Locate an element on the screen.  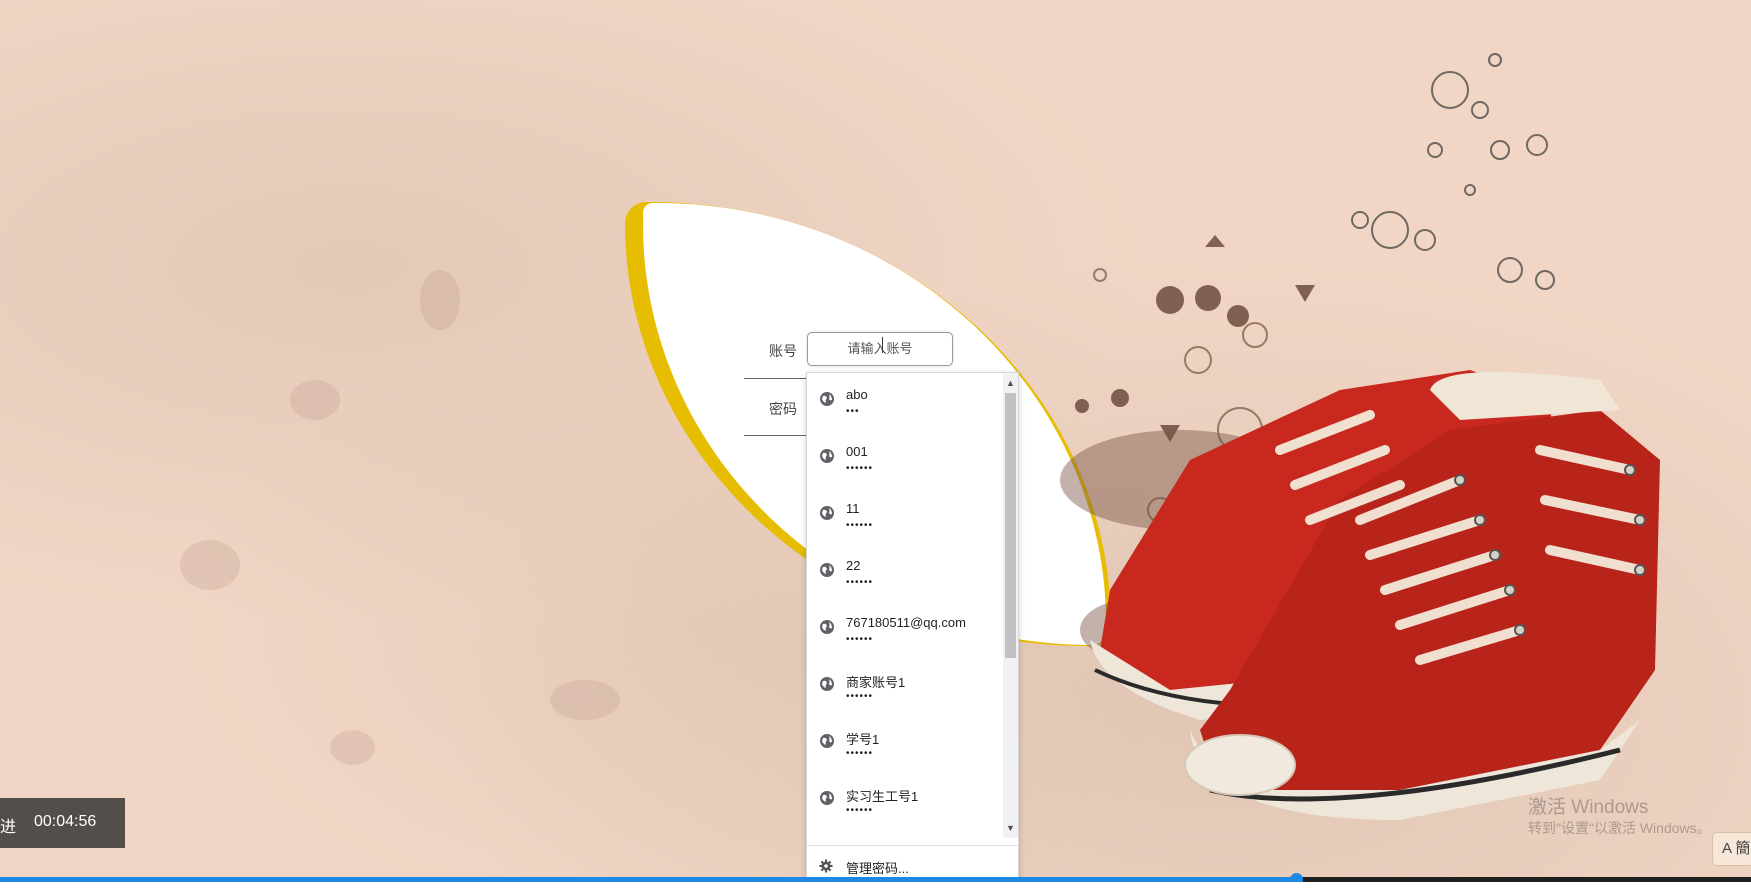
account-underline is located at coordinates (775, 378).